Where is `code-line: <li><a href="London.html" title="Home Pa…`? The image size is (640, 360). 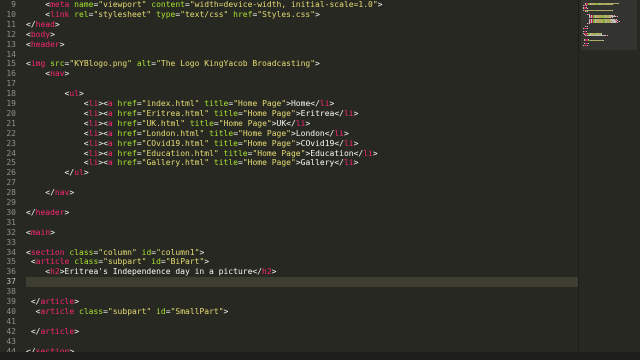 code-line: <li><a href="London.html" title="Home Pa… is located at coordinates (187, 134).